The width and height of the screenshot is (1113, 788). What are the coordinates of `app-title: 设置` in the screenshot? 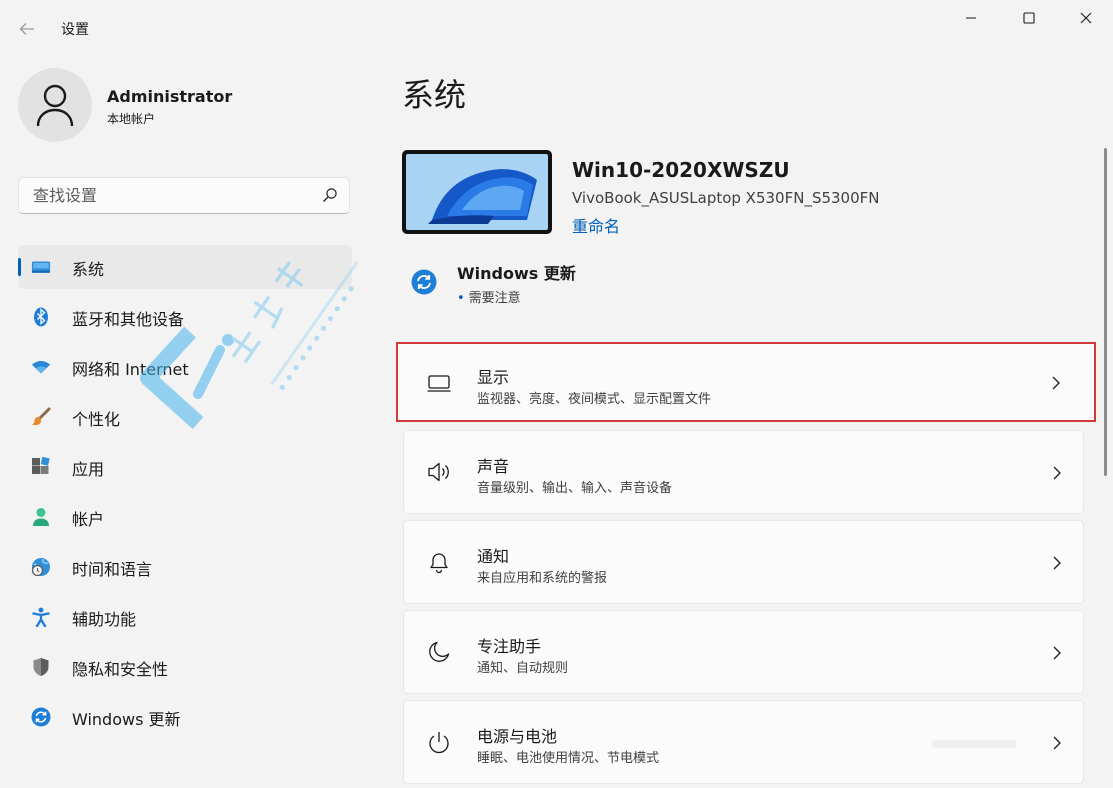 It's located at (75, 30).